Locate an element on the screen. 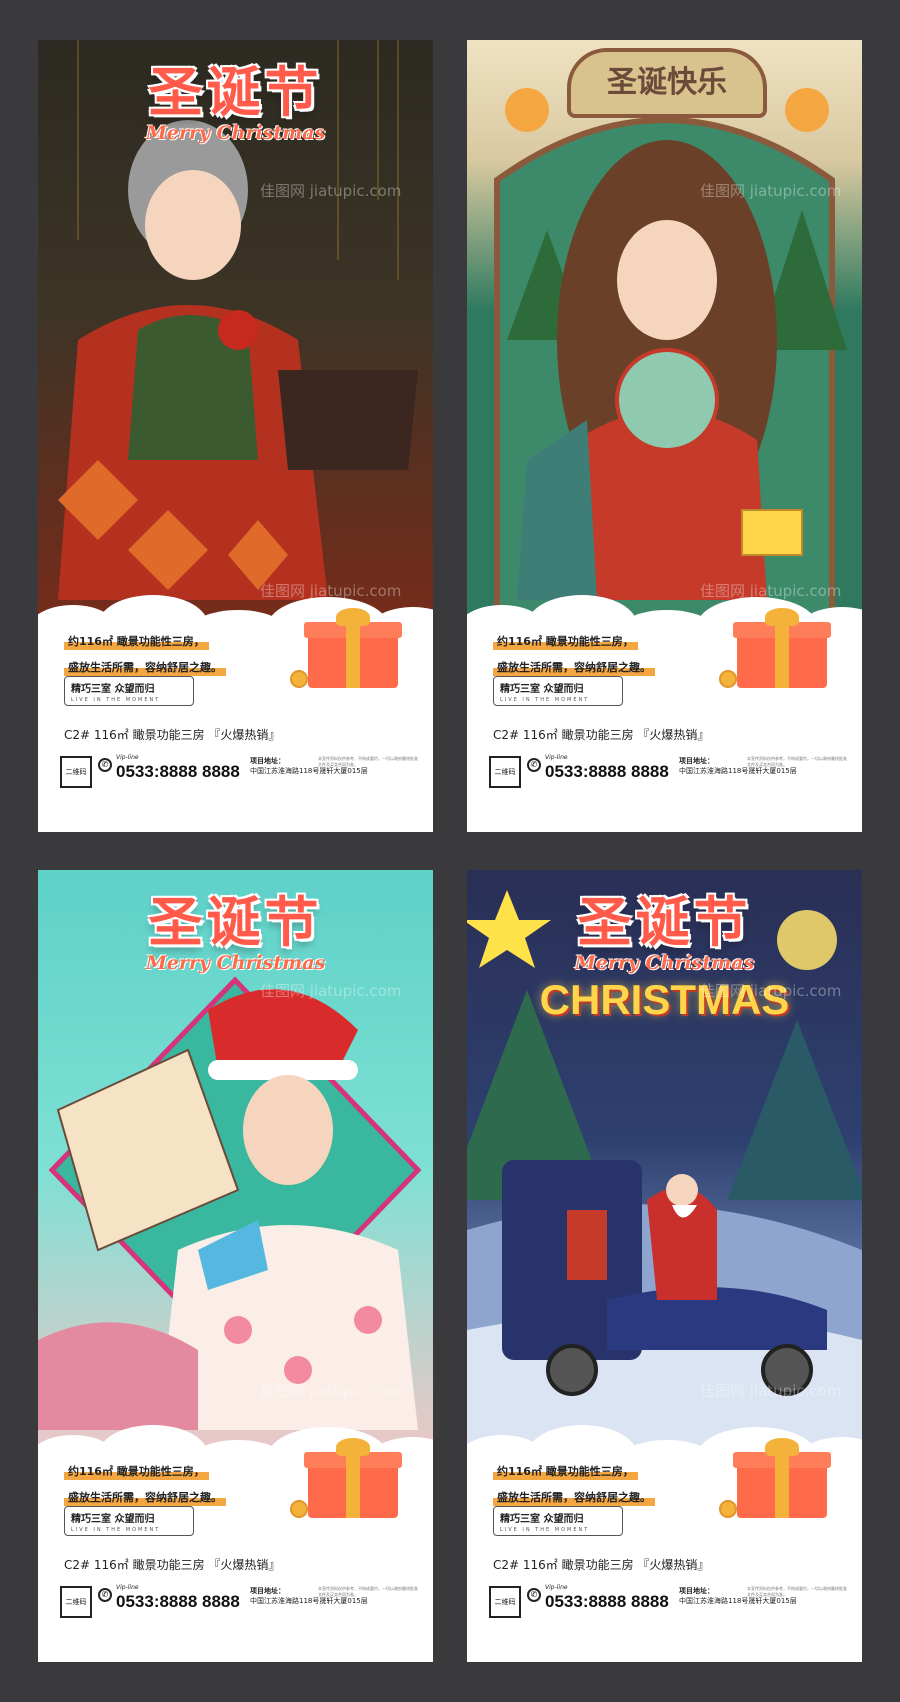 This screenshot has height=1702, width=900. title-banner: 圣诞快乐 is located at coordinates (667, 83).